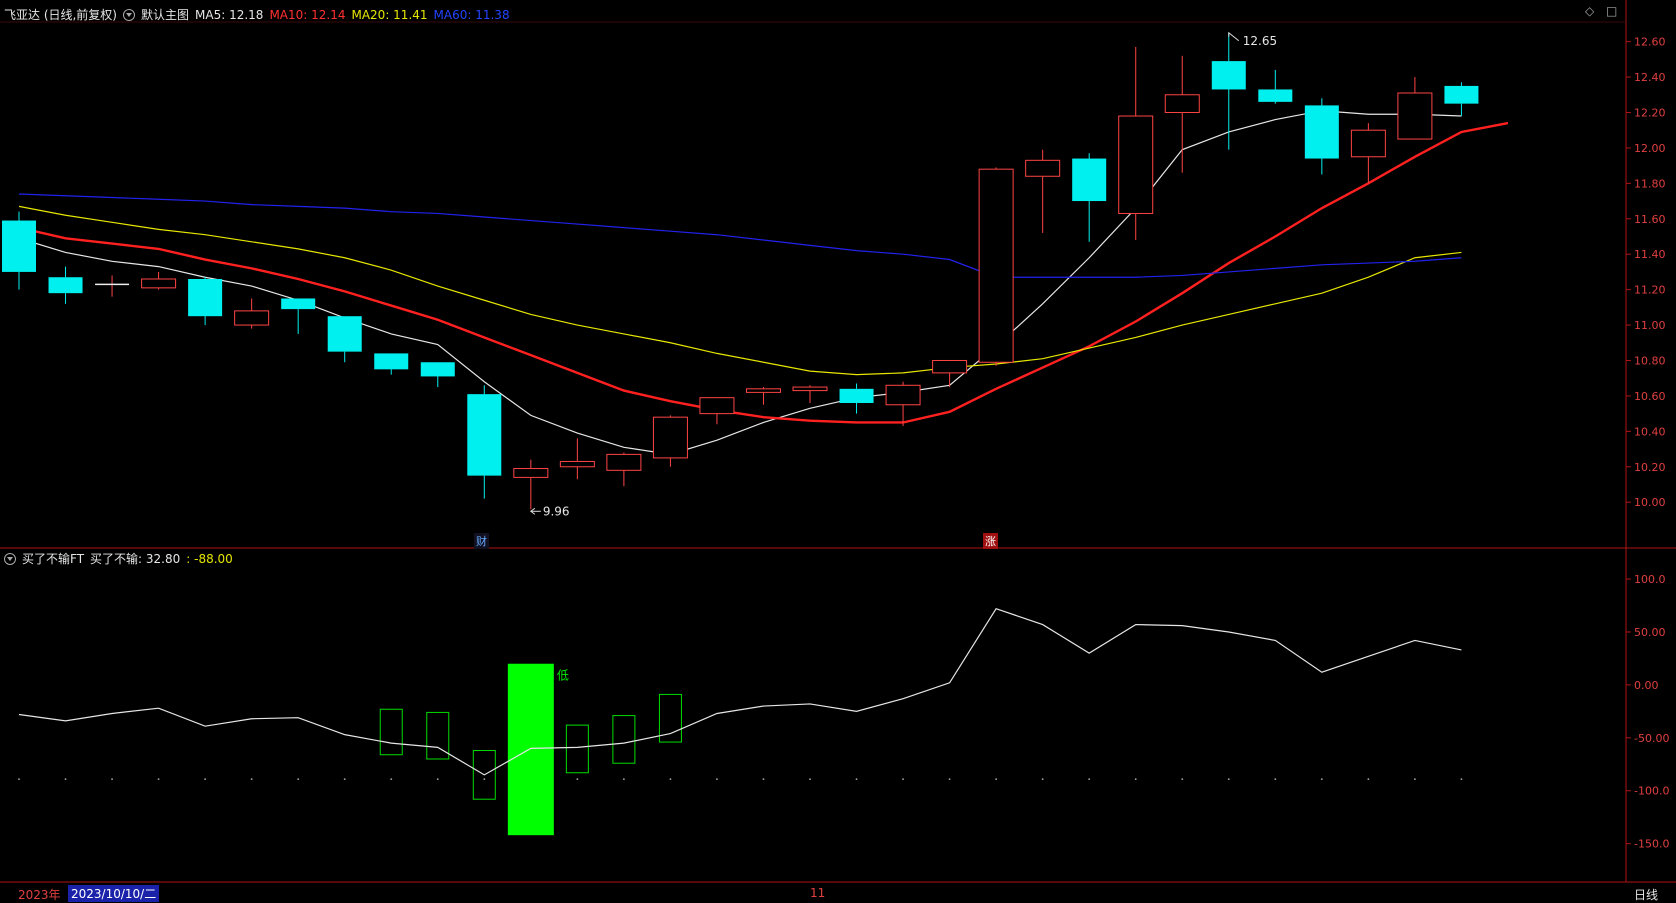 The height and width of the screenshot is (903, 1676). Describe the element at coordinates (1650, 632) in the screenshot. I see `ind-y-tick-label: 50.00` at that location.